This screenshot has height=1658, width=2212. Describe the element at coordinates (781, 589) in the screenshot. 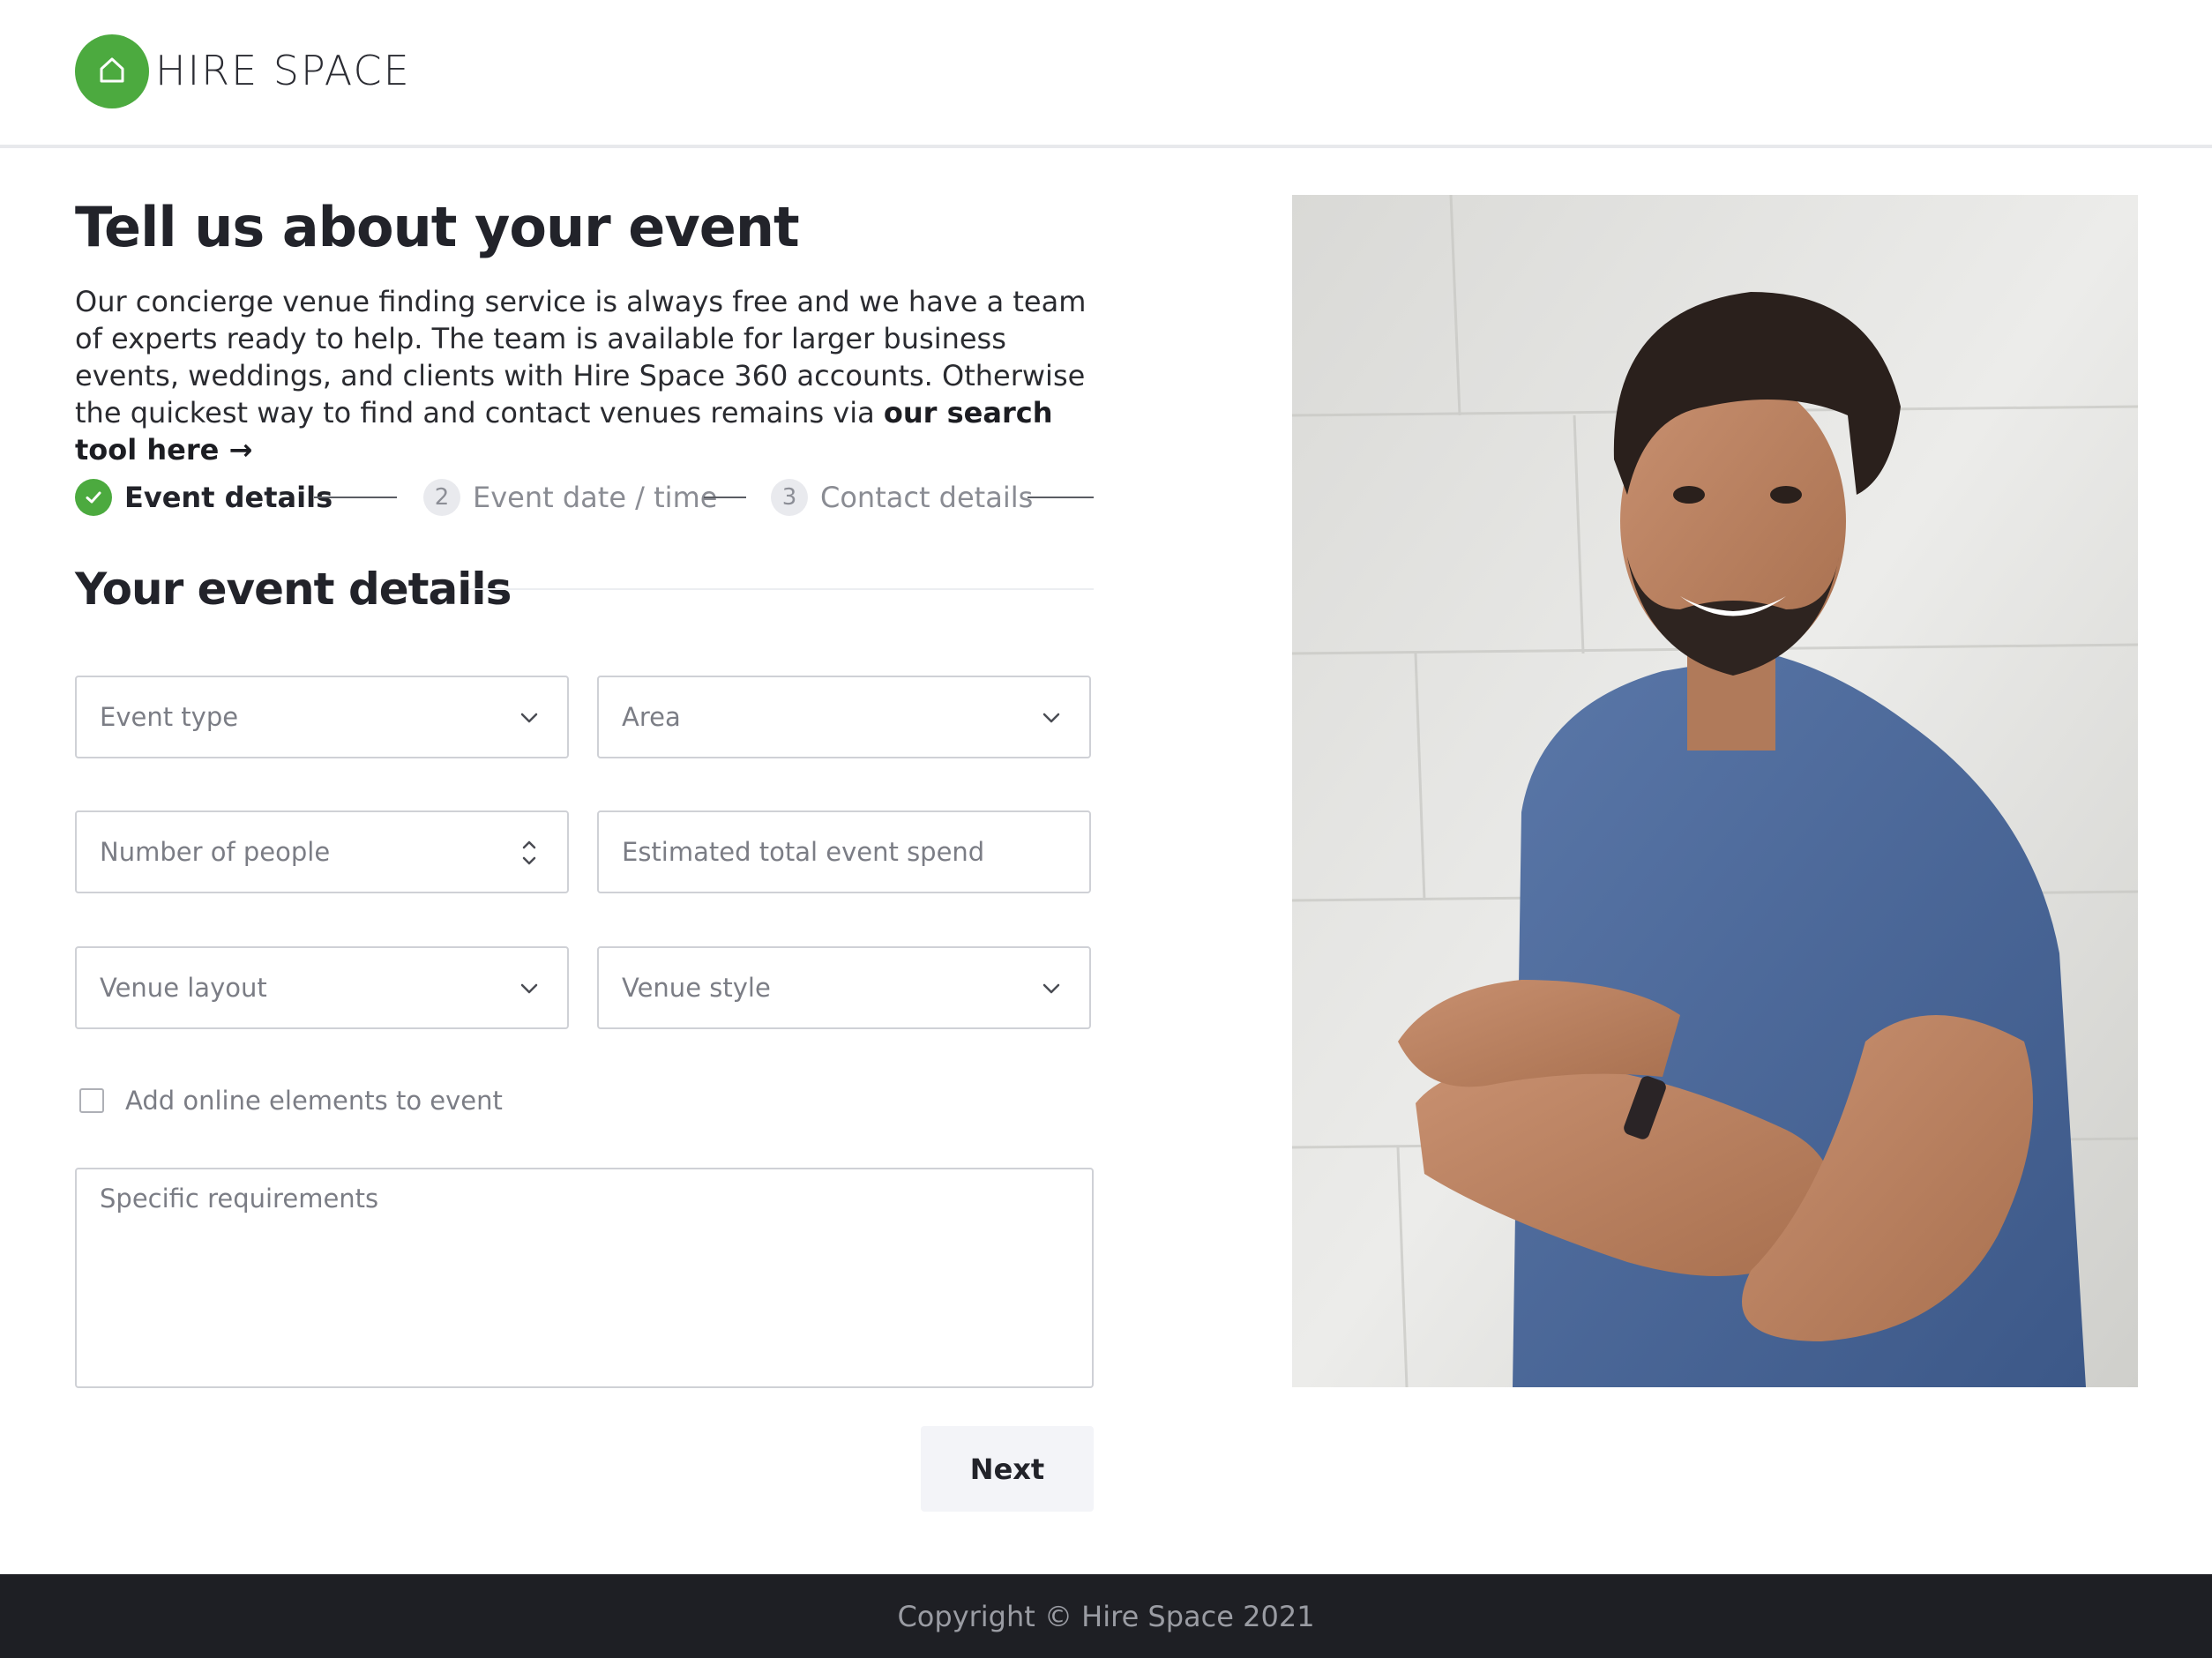

I see `section-divider` at that location.